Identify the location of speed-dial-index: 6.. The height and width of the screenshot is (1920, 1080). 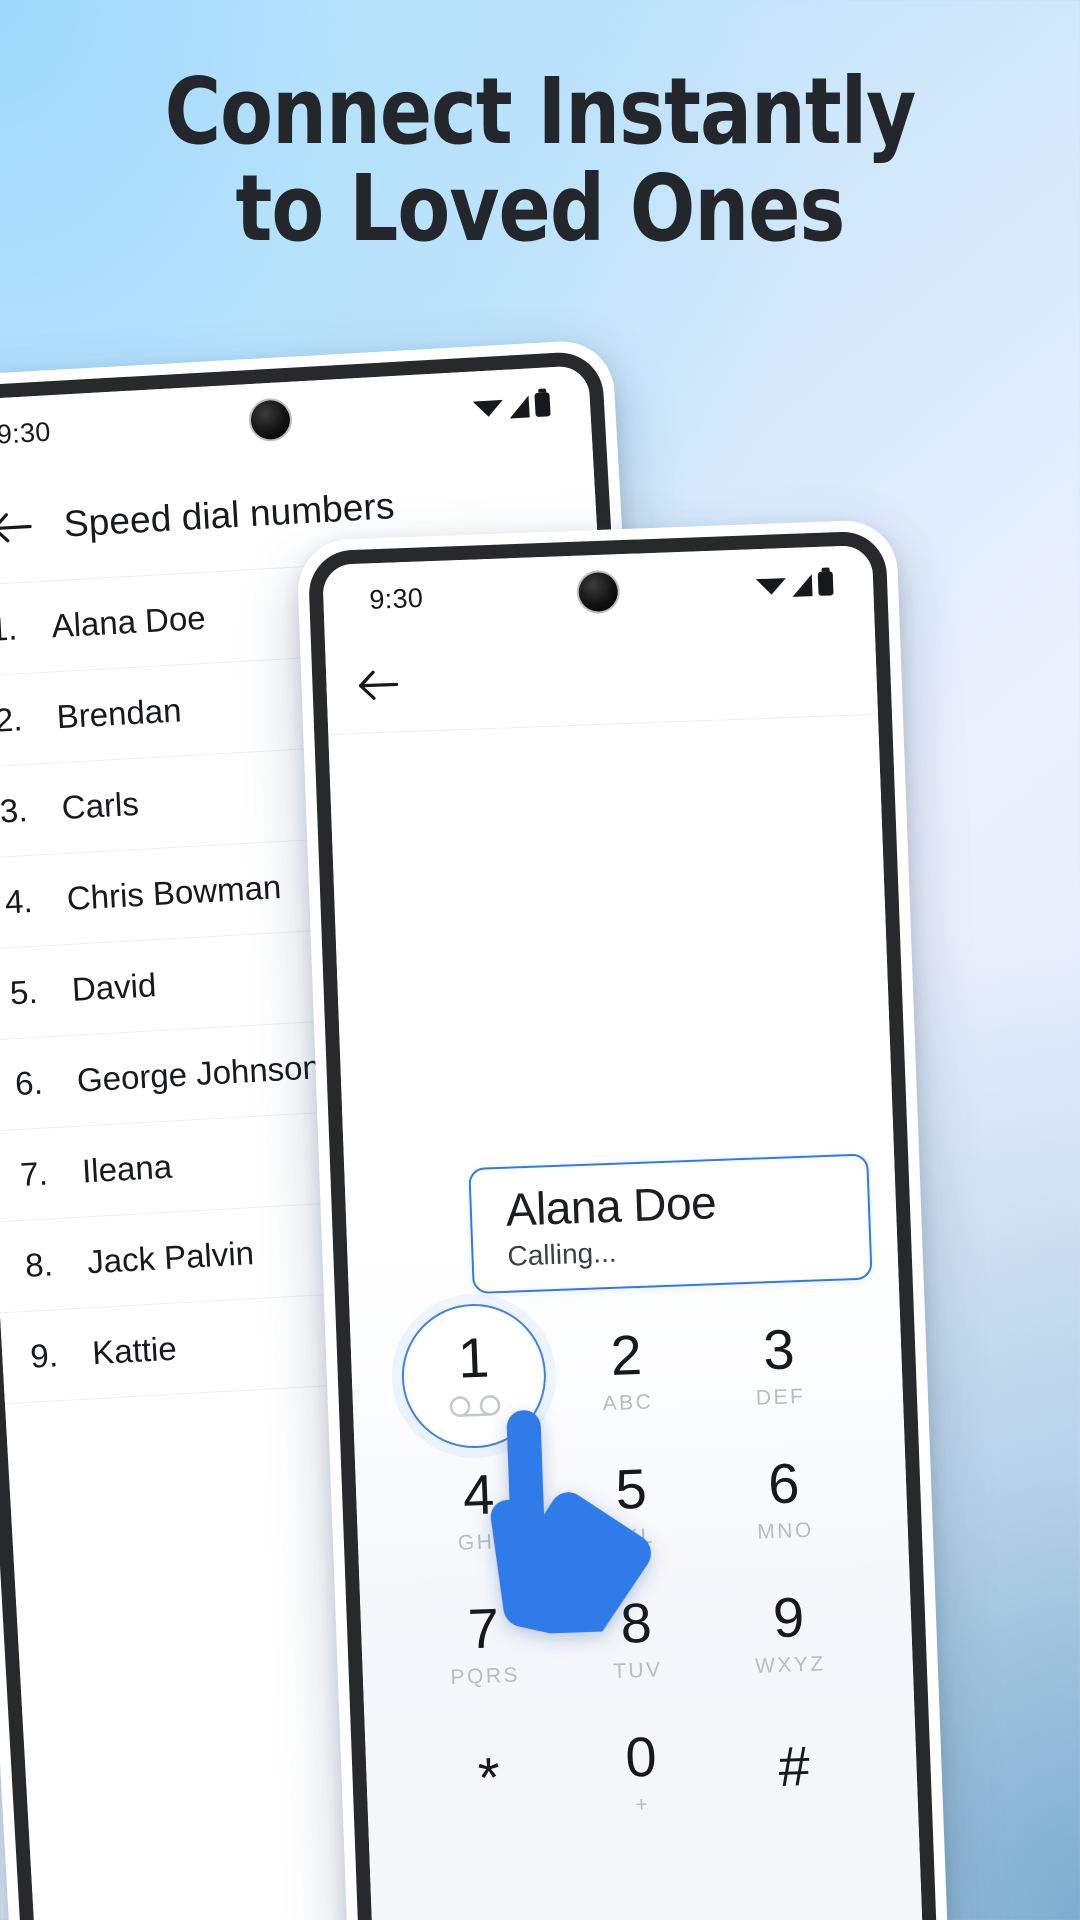
(29, 1083).